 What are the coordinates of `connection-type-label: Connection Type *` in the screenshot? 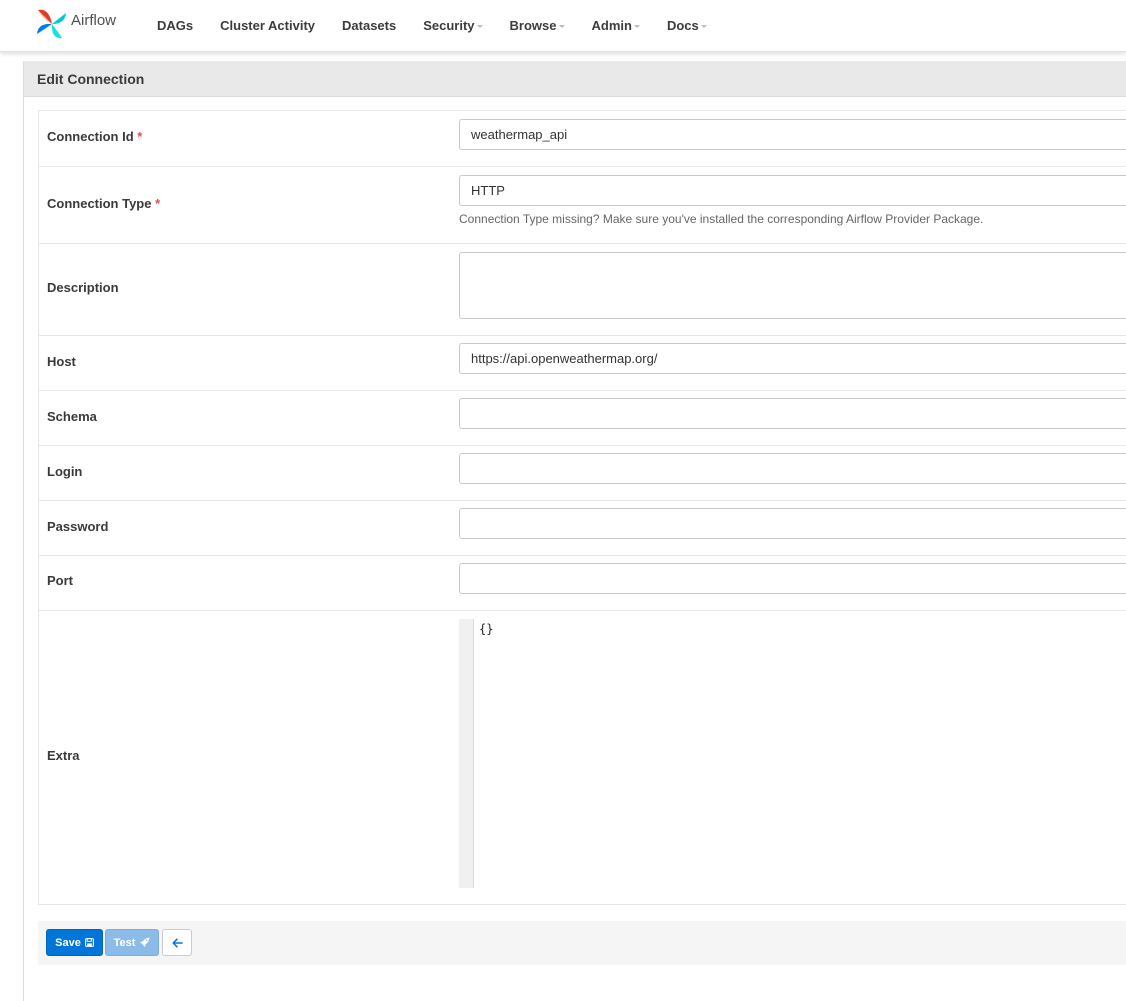 It's located at (104, 203).